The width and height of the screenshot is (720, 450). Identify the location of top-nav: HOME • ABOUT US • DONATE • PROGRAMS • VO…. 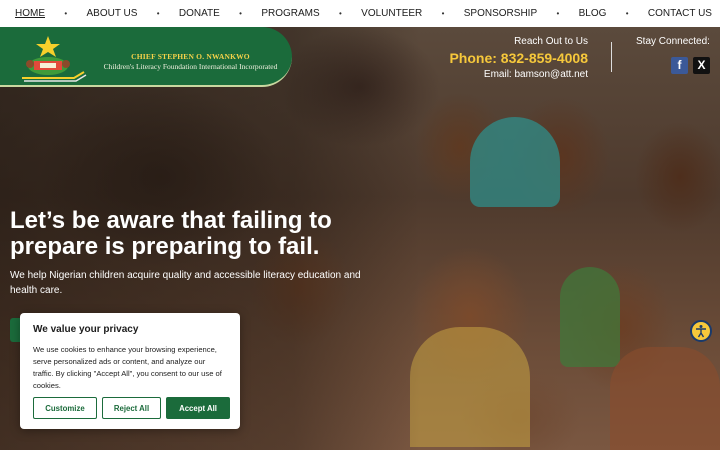
(360, 13).